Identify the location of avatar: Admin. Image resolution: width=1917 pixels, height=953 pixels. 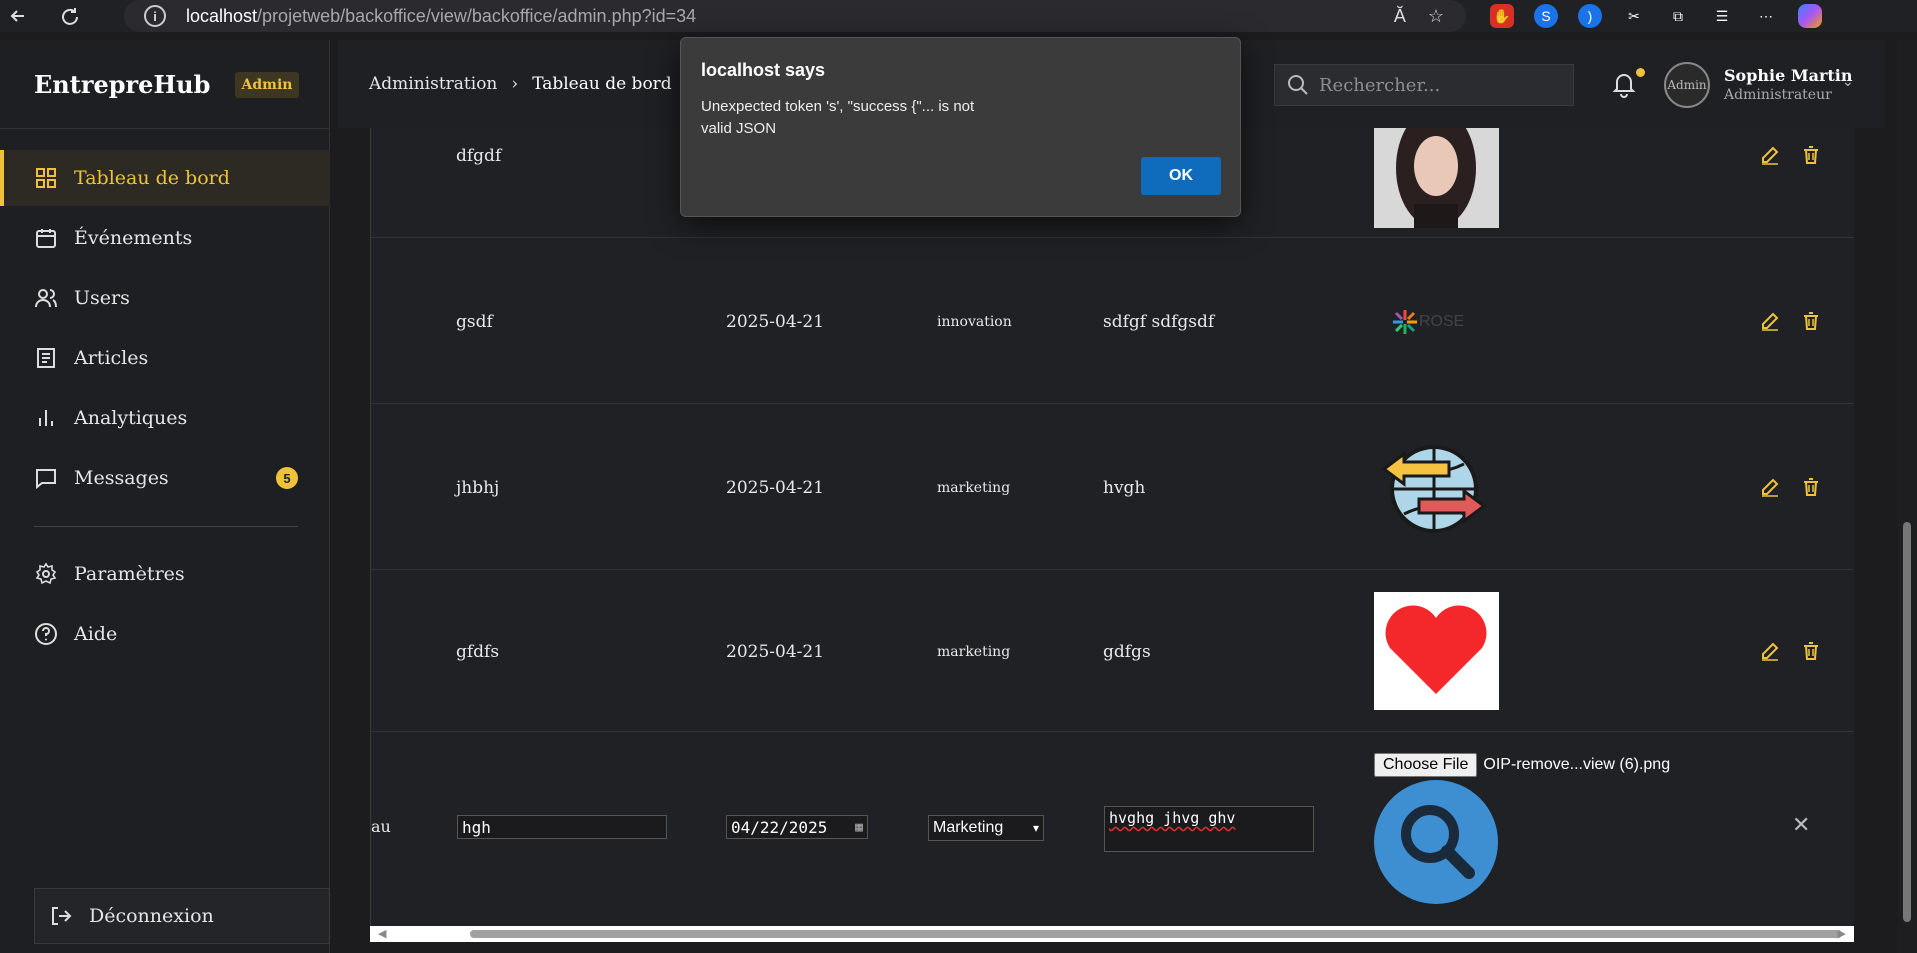
(1687, 85).